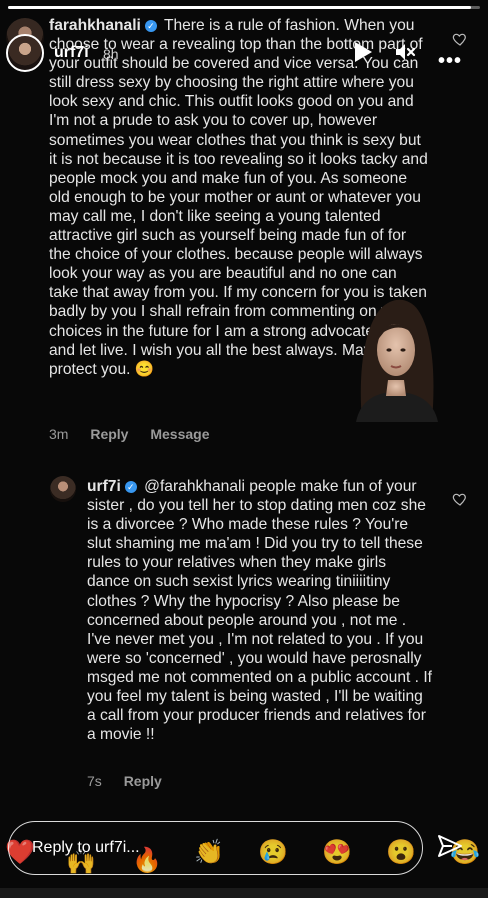 The width and height of the screenshot is (488, 898). I want to click on send-icon, so click(450, 846).